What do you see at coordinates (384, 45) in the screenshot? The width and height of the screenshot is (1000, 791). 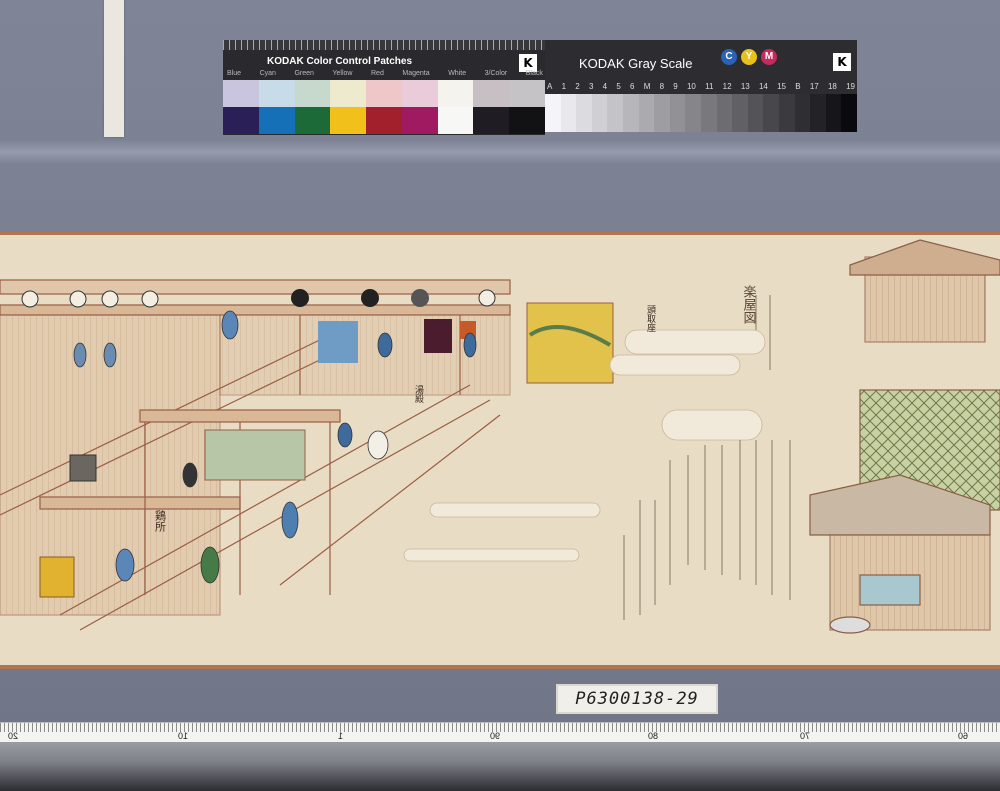 I see `color-card-ruler` at bounding box center [384, 45].